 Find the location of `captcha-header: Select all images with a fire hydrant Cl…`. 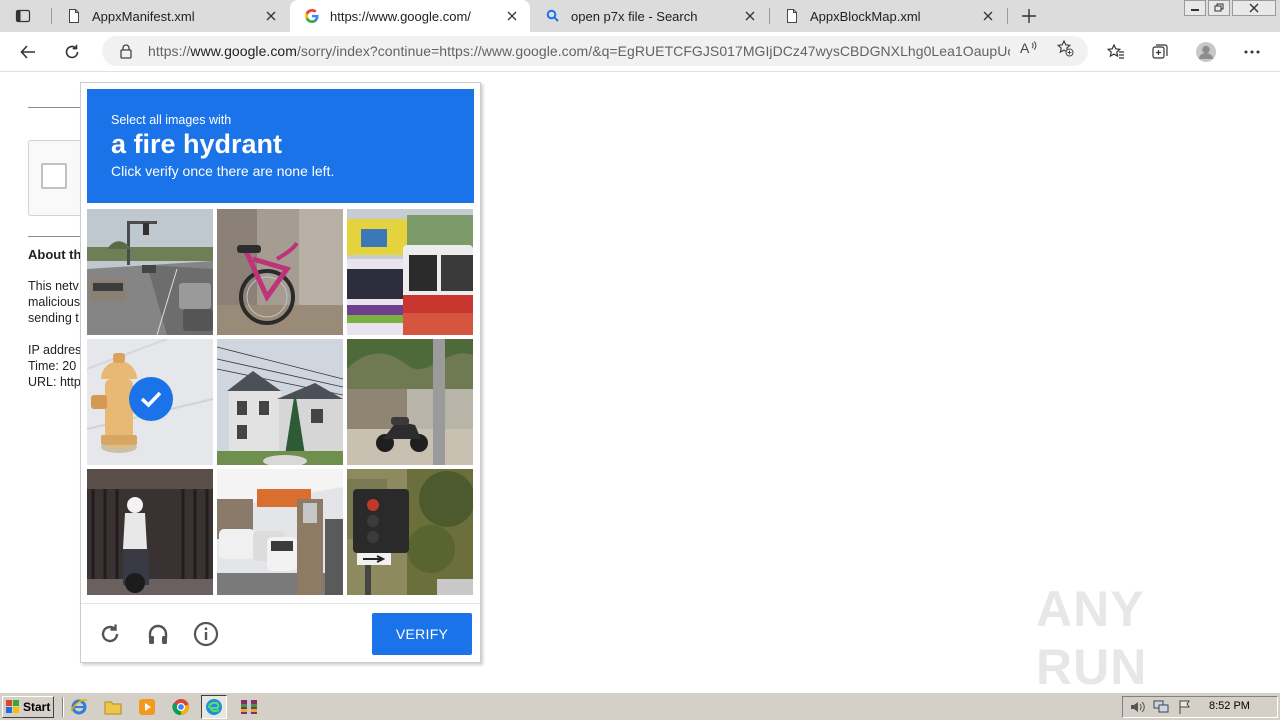

captcha-header: Select all images with a fire hydrant Cl… is located at coordinates (280, 146).